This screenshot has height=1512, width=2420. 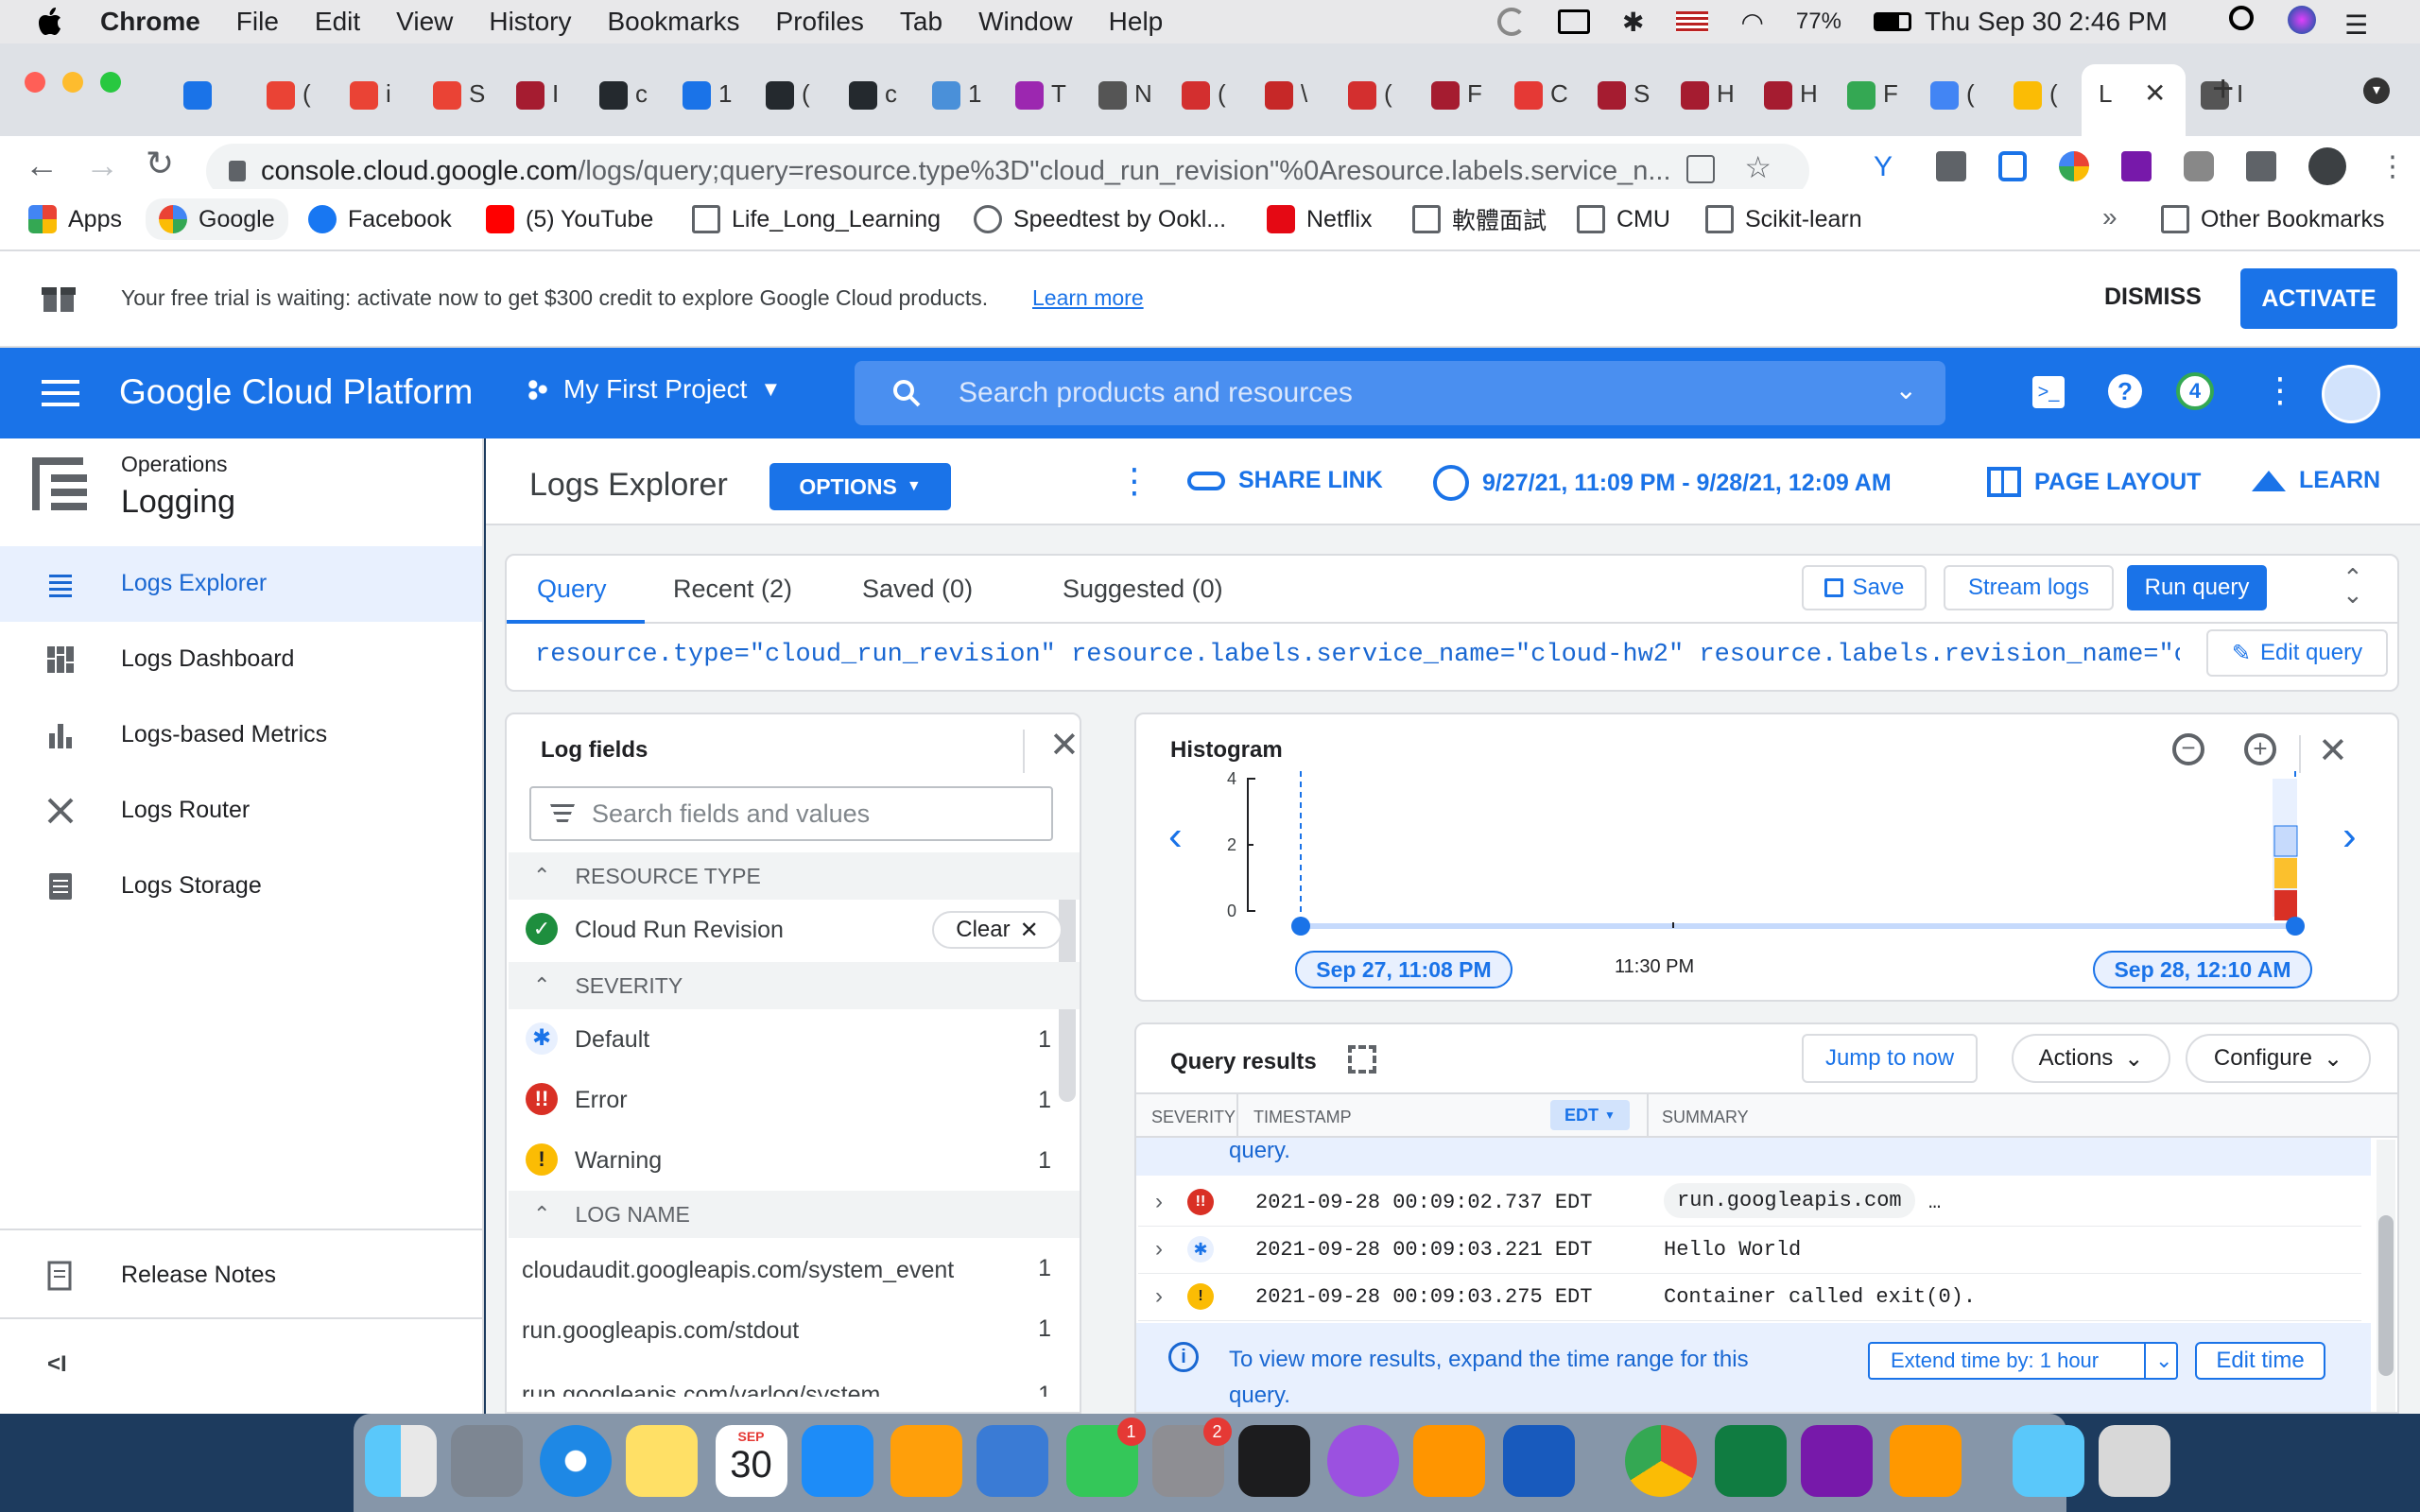 I want to click on actions-dropdown: Actions ⌄, so click(x=2091, y=1058).